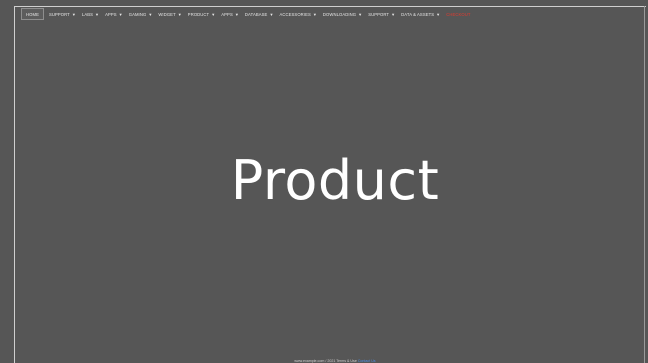 Image resolution: width=648 pixels, height=363 pixels. I want to click on nav-item-label: Database, so click(256, 14).